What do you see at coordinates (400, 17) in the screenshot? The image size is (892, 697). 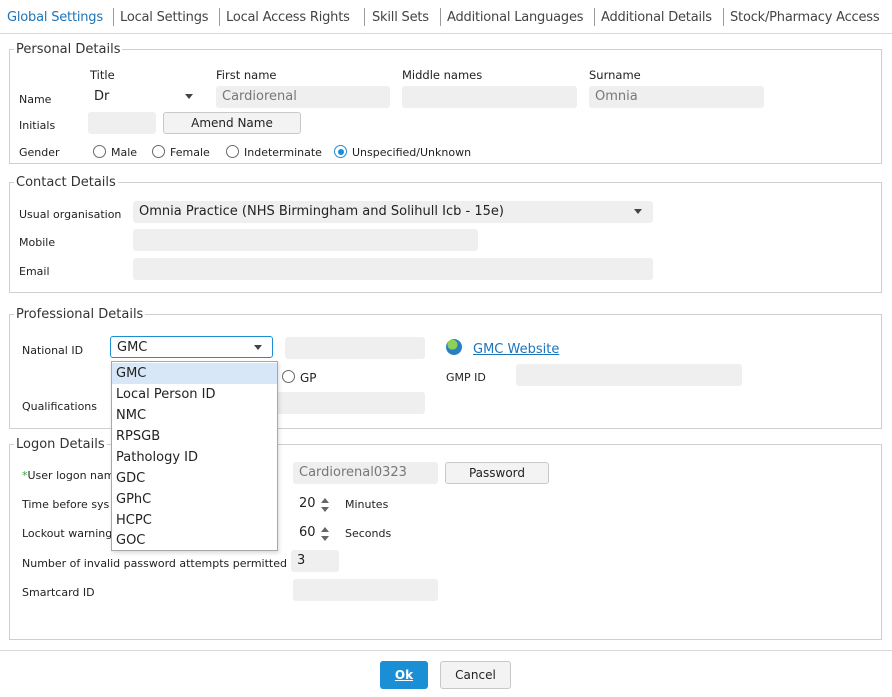 I see `tab-skill-sets: Skill Sets` at bounding box center [400, 17].